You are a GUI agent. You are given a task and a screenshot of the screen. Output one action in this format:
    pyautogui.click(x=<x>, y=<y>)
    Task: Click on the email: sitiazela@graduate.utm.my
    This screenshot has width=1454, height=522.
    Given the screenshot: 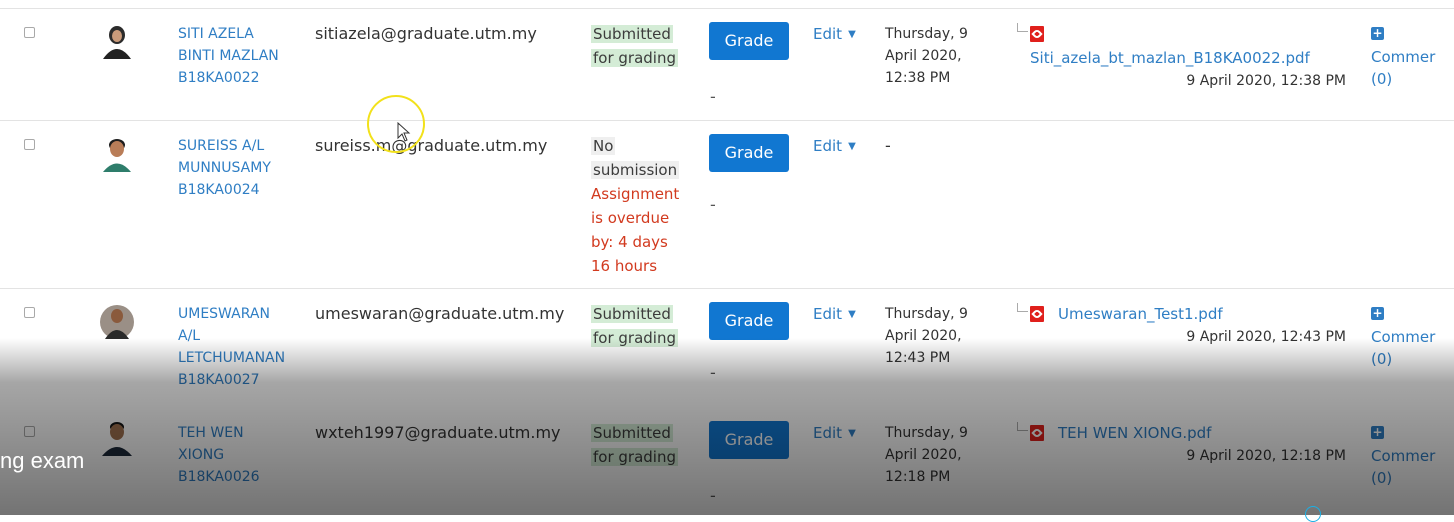 What is the action you would take?
    pyautogui.click(x=426, y=33)
    